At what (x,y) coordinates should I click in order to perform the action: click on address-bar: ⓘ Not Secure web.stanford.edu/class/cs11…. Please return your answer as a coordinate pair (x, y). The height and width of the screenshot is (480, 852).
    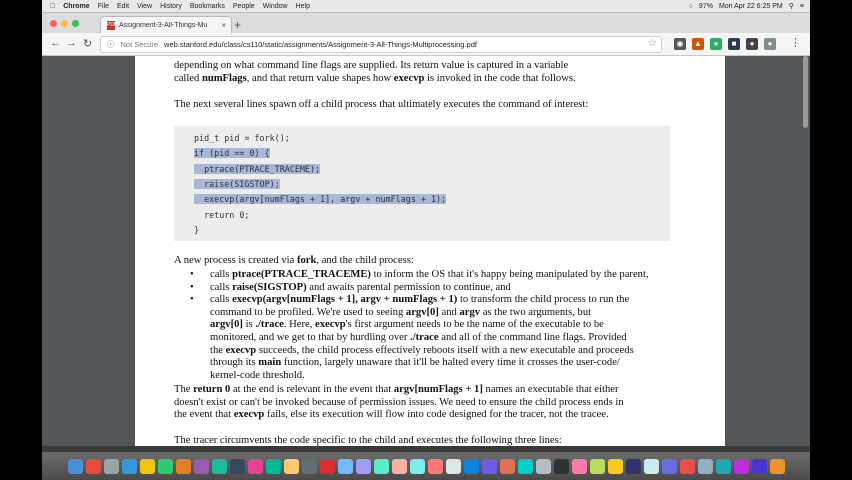
    Looking at the image, I should click on (381, 44).